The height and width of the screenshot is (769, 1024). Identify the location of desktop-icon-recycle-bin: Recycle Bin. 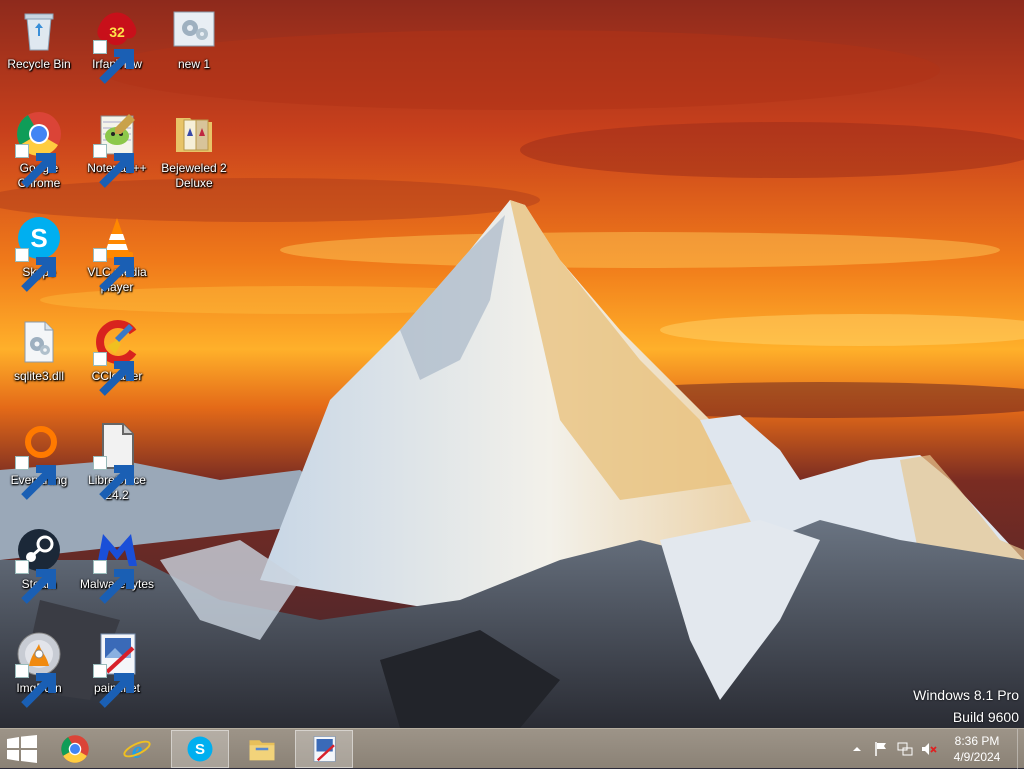
(39, 50).